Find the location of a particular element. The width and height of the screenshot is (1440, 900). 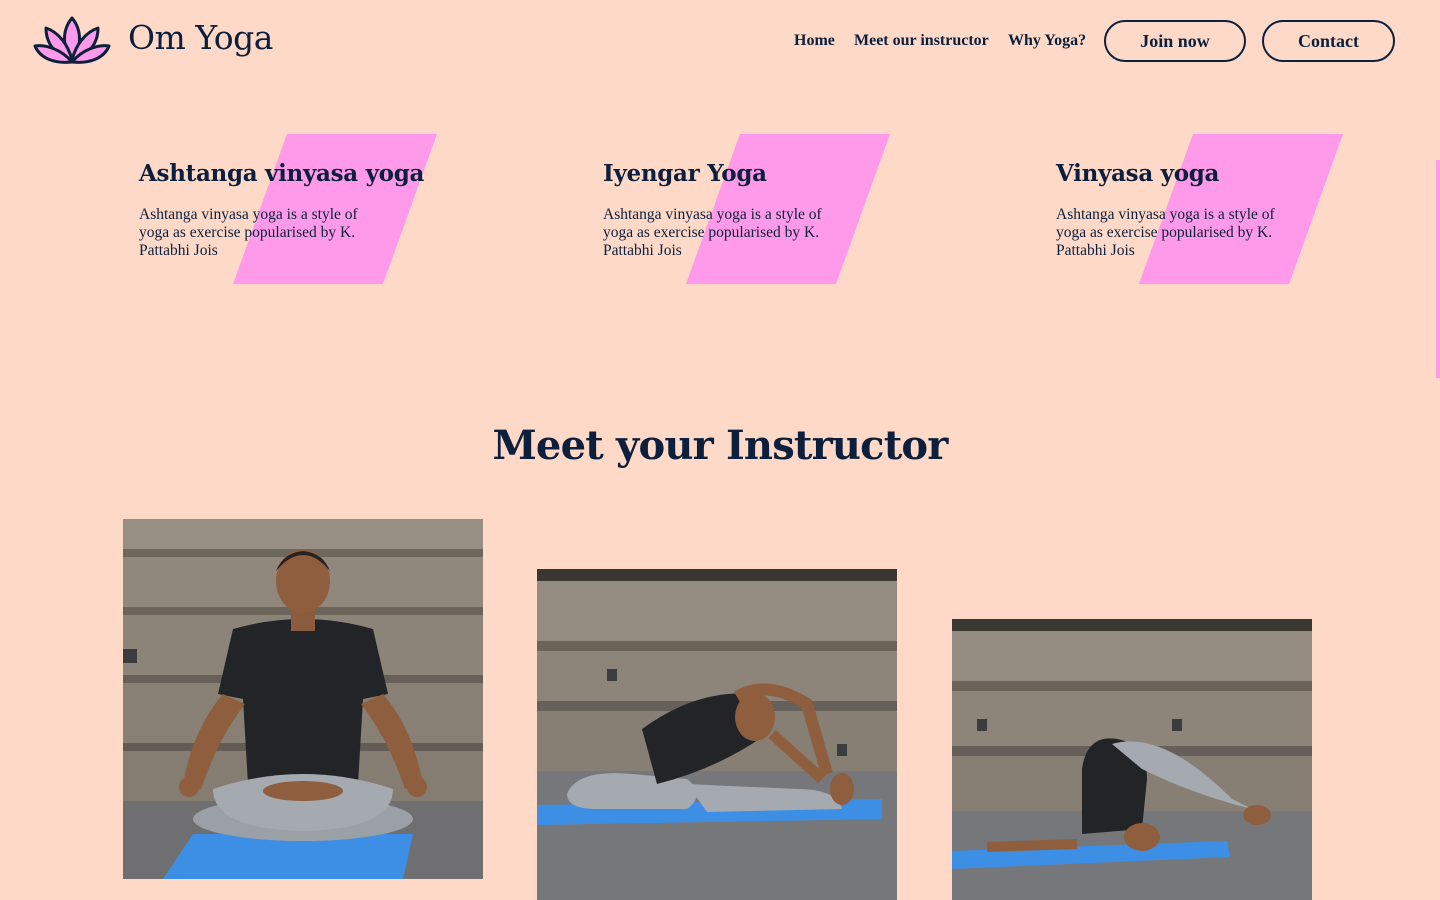

instructor-photo-side-stretch is located at coordinates (717, 734).